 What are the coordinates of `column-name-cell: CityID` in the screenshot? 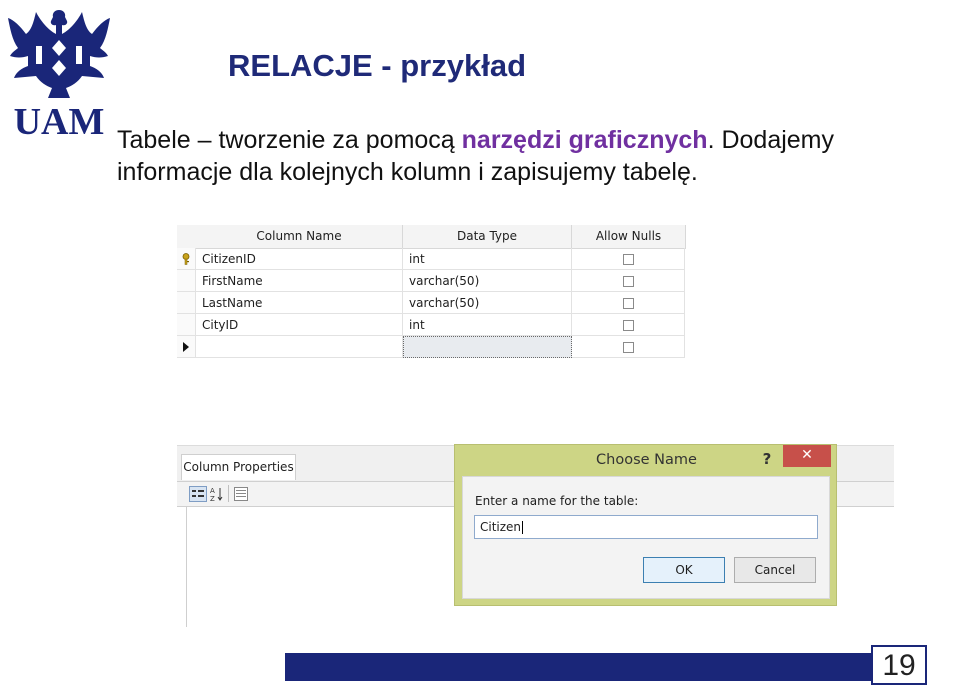 It's located at (299, 325).